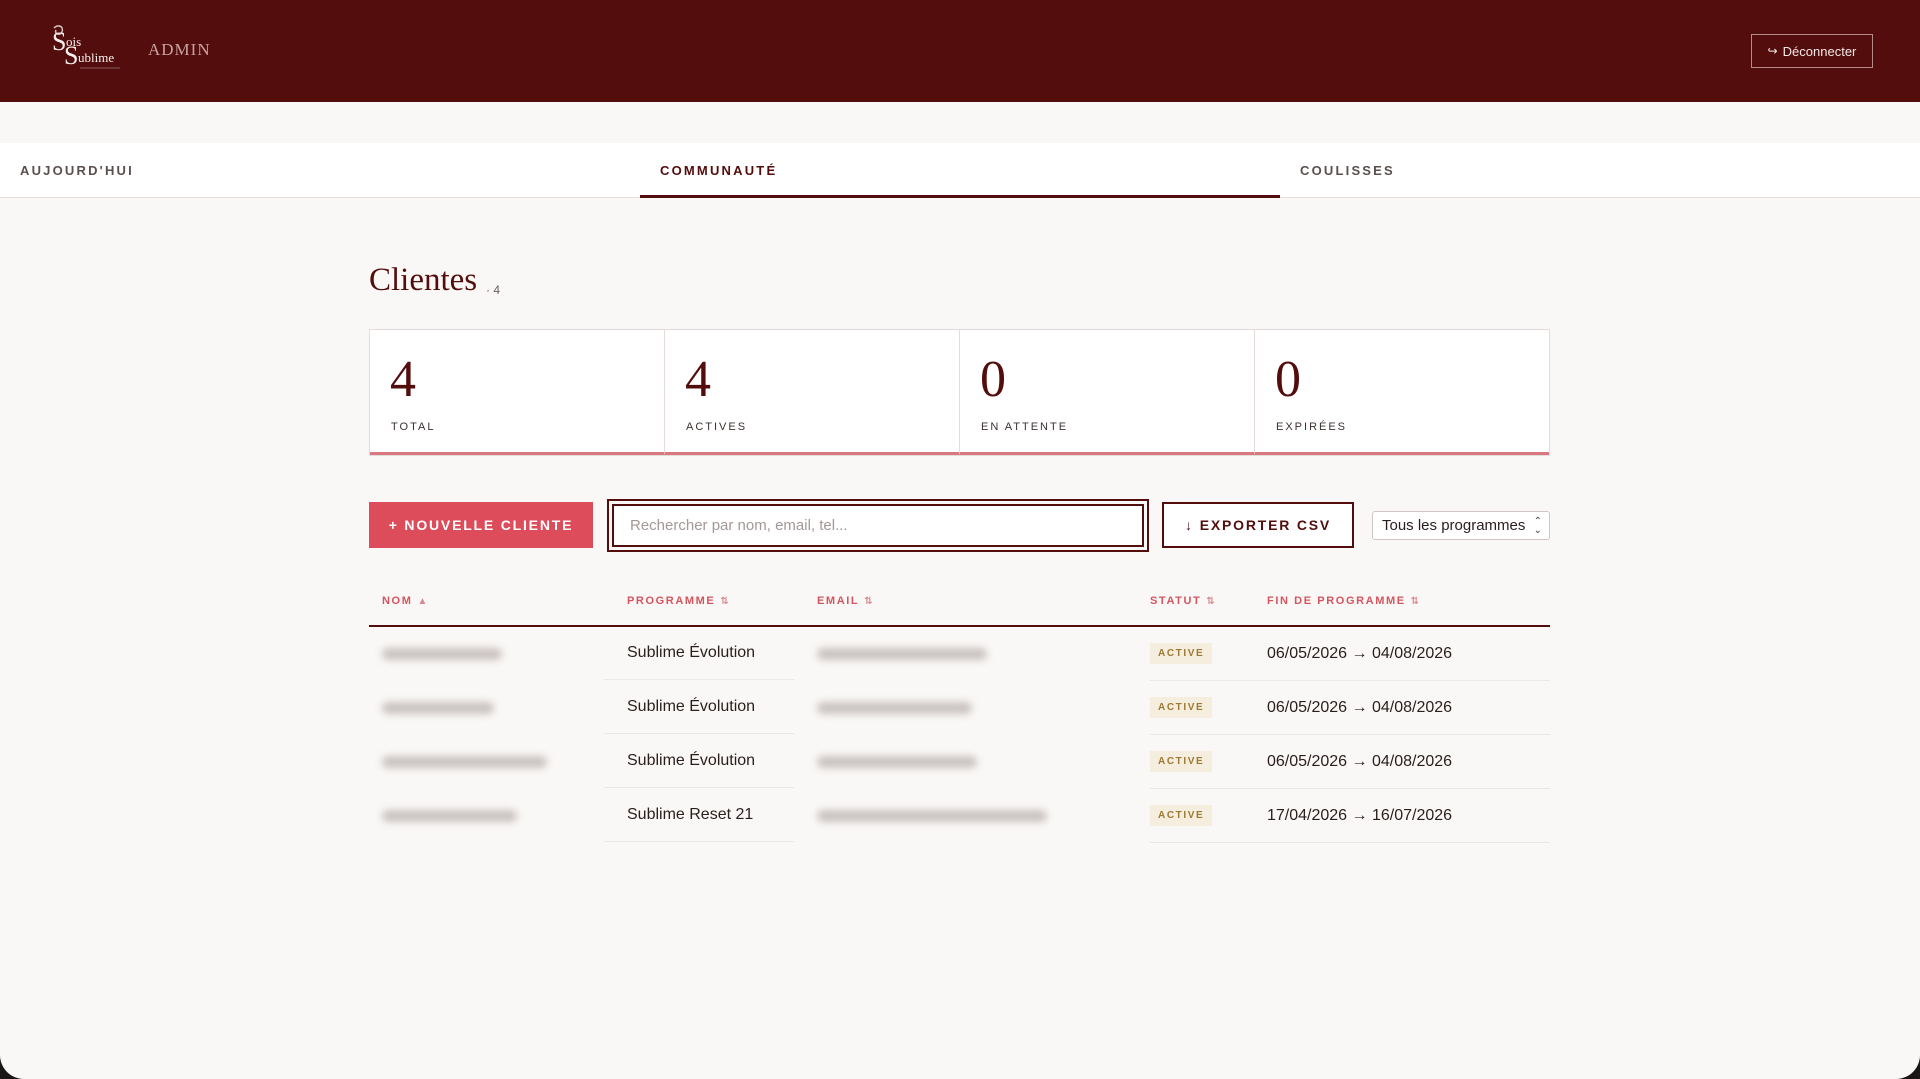 The width and height of the screenshot is (1920, 1079). I want to click on programme-cell: Sublime Reset 21, so click(699, 815).